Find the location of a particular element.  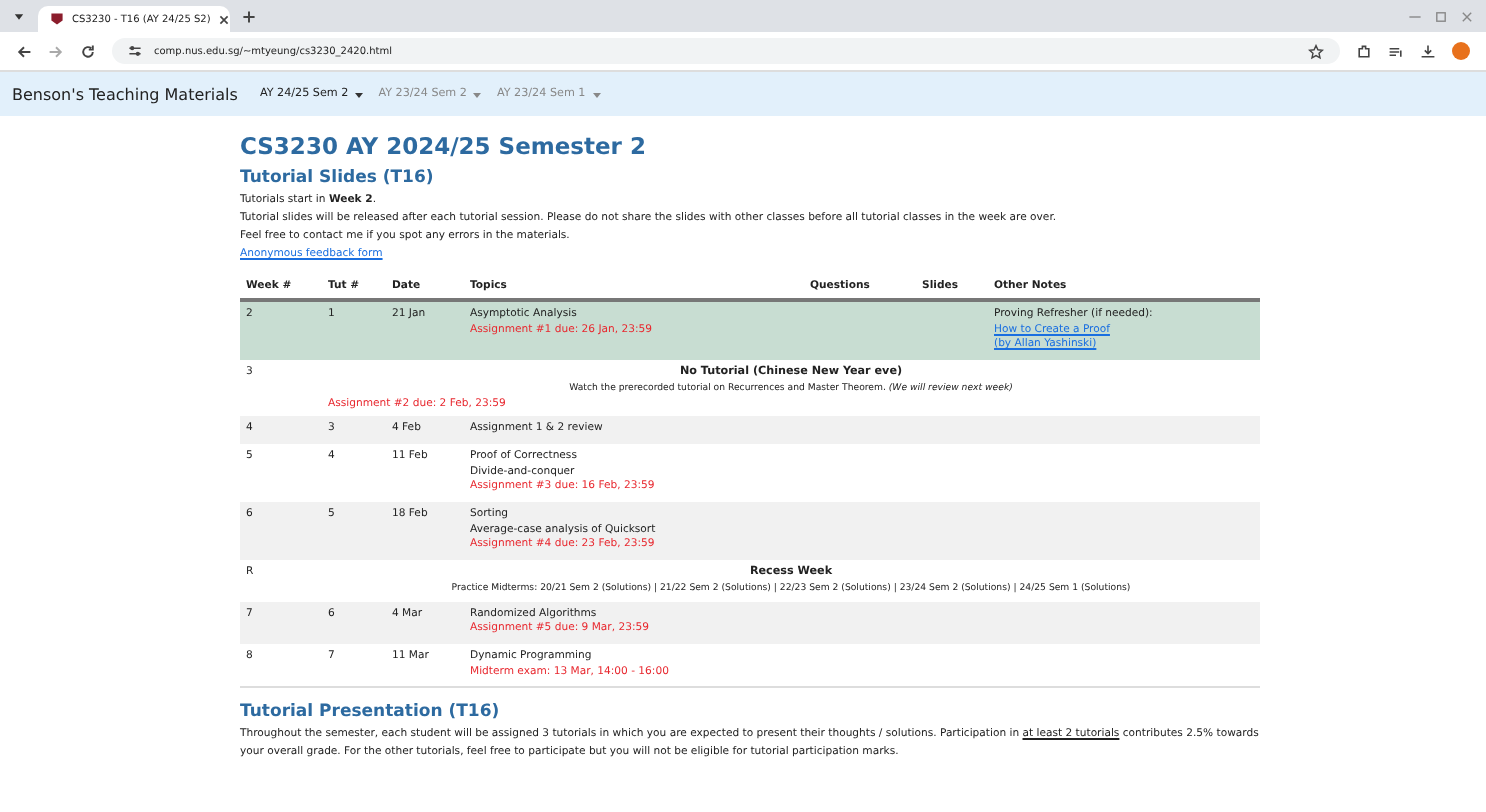

new-tab-icon is located at coordinates (249, 16).